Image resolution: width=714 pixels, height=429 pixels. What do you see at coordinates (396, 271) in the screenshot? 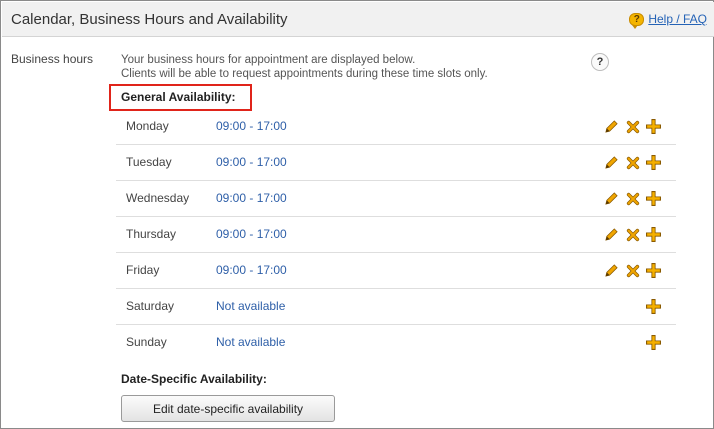
I see `availability-row: Friday 09:00 - 17:00` at bounding box center [396, 271].